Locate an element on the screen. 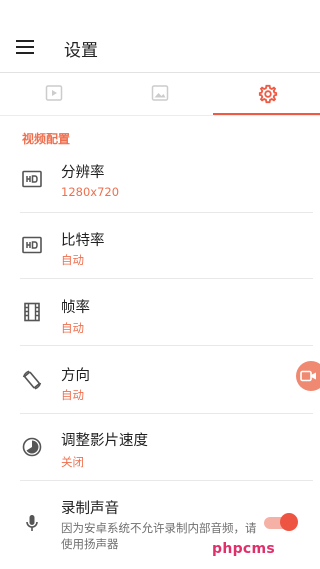 Image resolution: width=320 pixels, height=569 pixels. speed-icon is located at coordinates (32, 447).